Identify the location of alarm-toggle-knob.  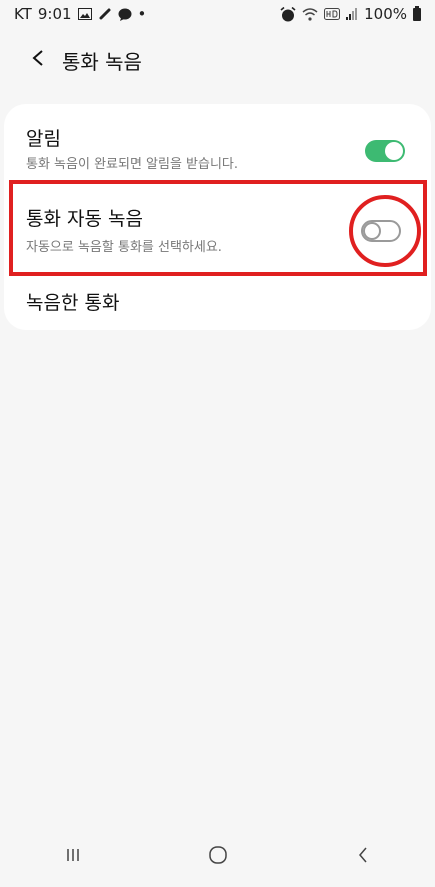
(394, 151).